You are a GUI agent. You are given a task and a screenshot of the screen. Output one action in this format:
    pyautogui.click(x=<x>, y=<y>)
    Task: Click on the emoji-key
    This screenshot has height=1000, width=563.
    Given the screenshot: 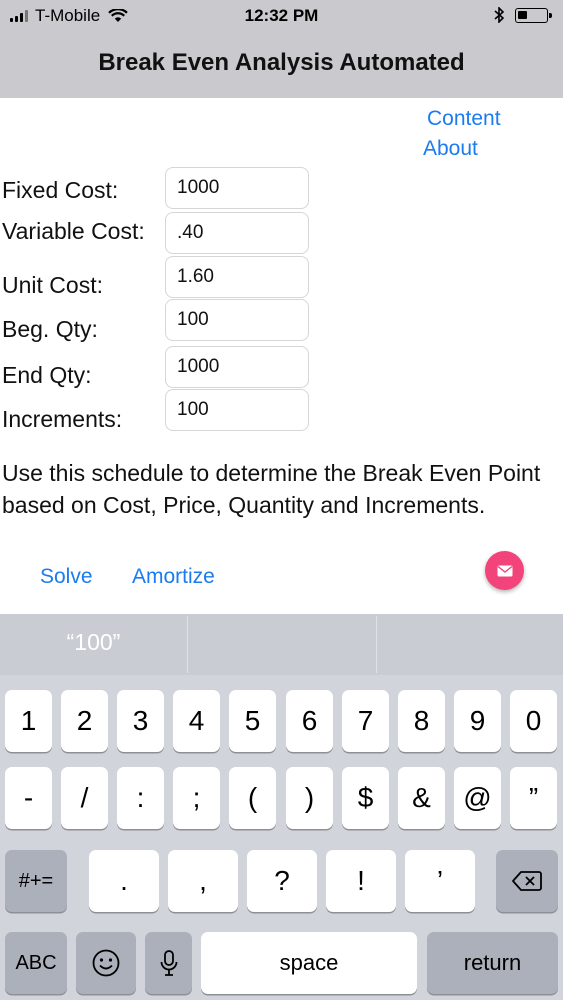 What is the action you would take?
    pyautogui.click(x=106, y=963)
    